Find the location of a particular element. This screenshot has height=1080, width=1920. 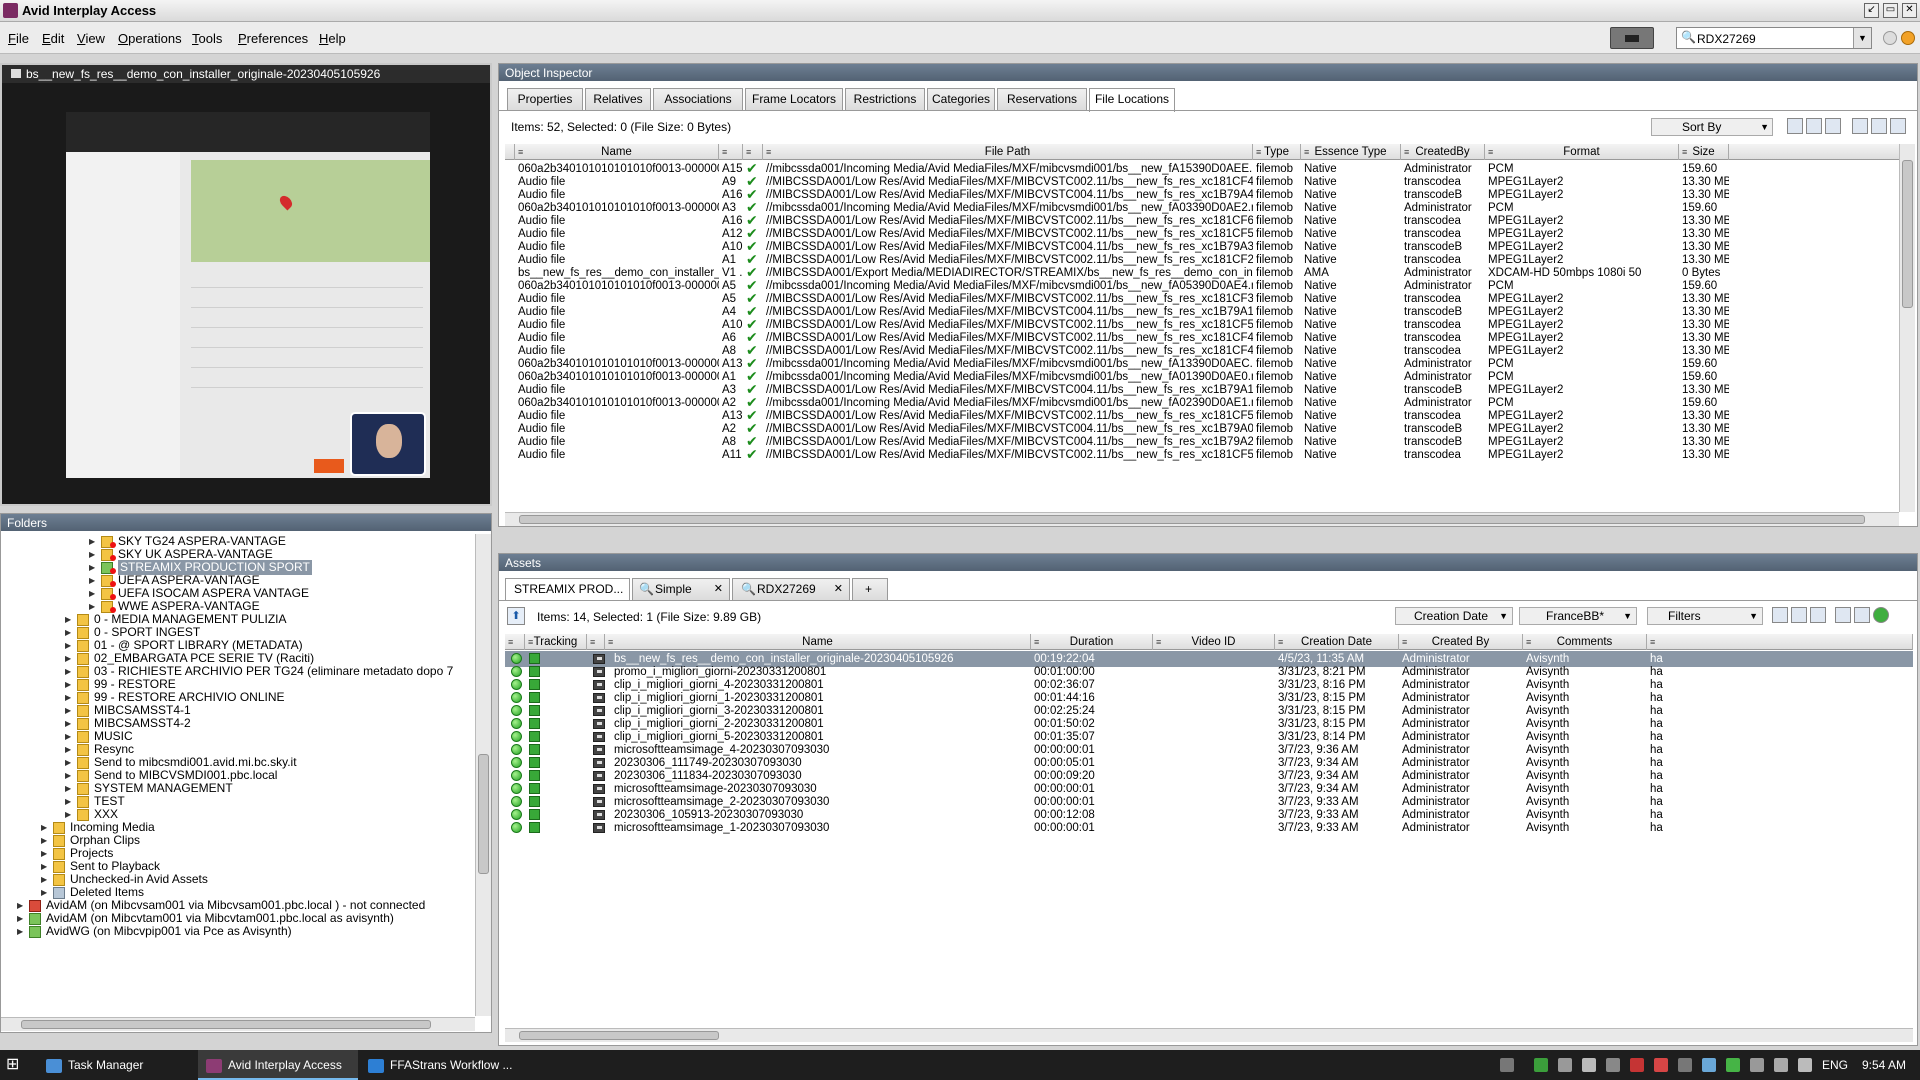

menu-edit: Edit is located at coordinates (53, 38).